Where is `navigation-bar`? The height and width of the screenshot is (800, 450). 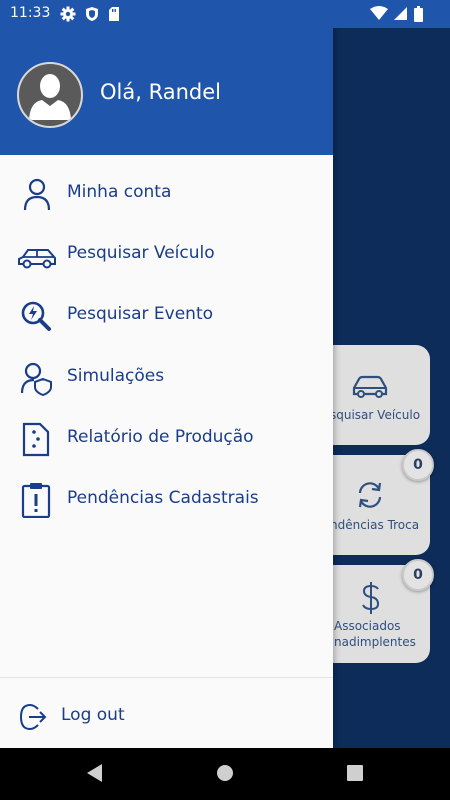 navigation-bar is located at coordinates (225, 774).